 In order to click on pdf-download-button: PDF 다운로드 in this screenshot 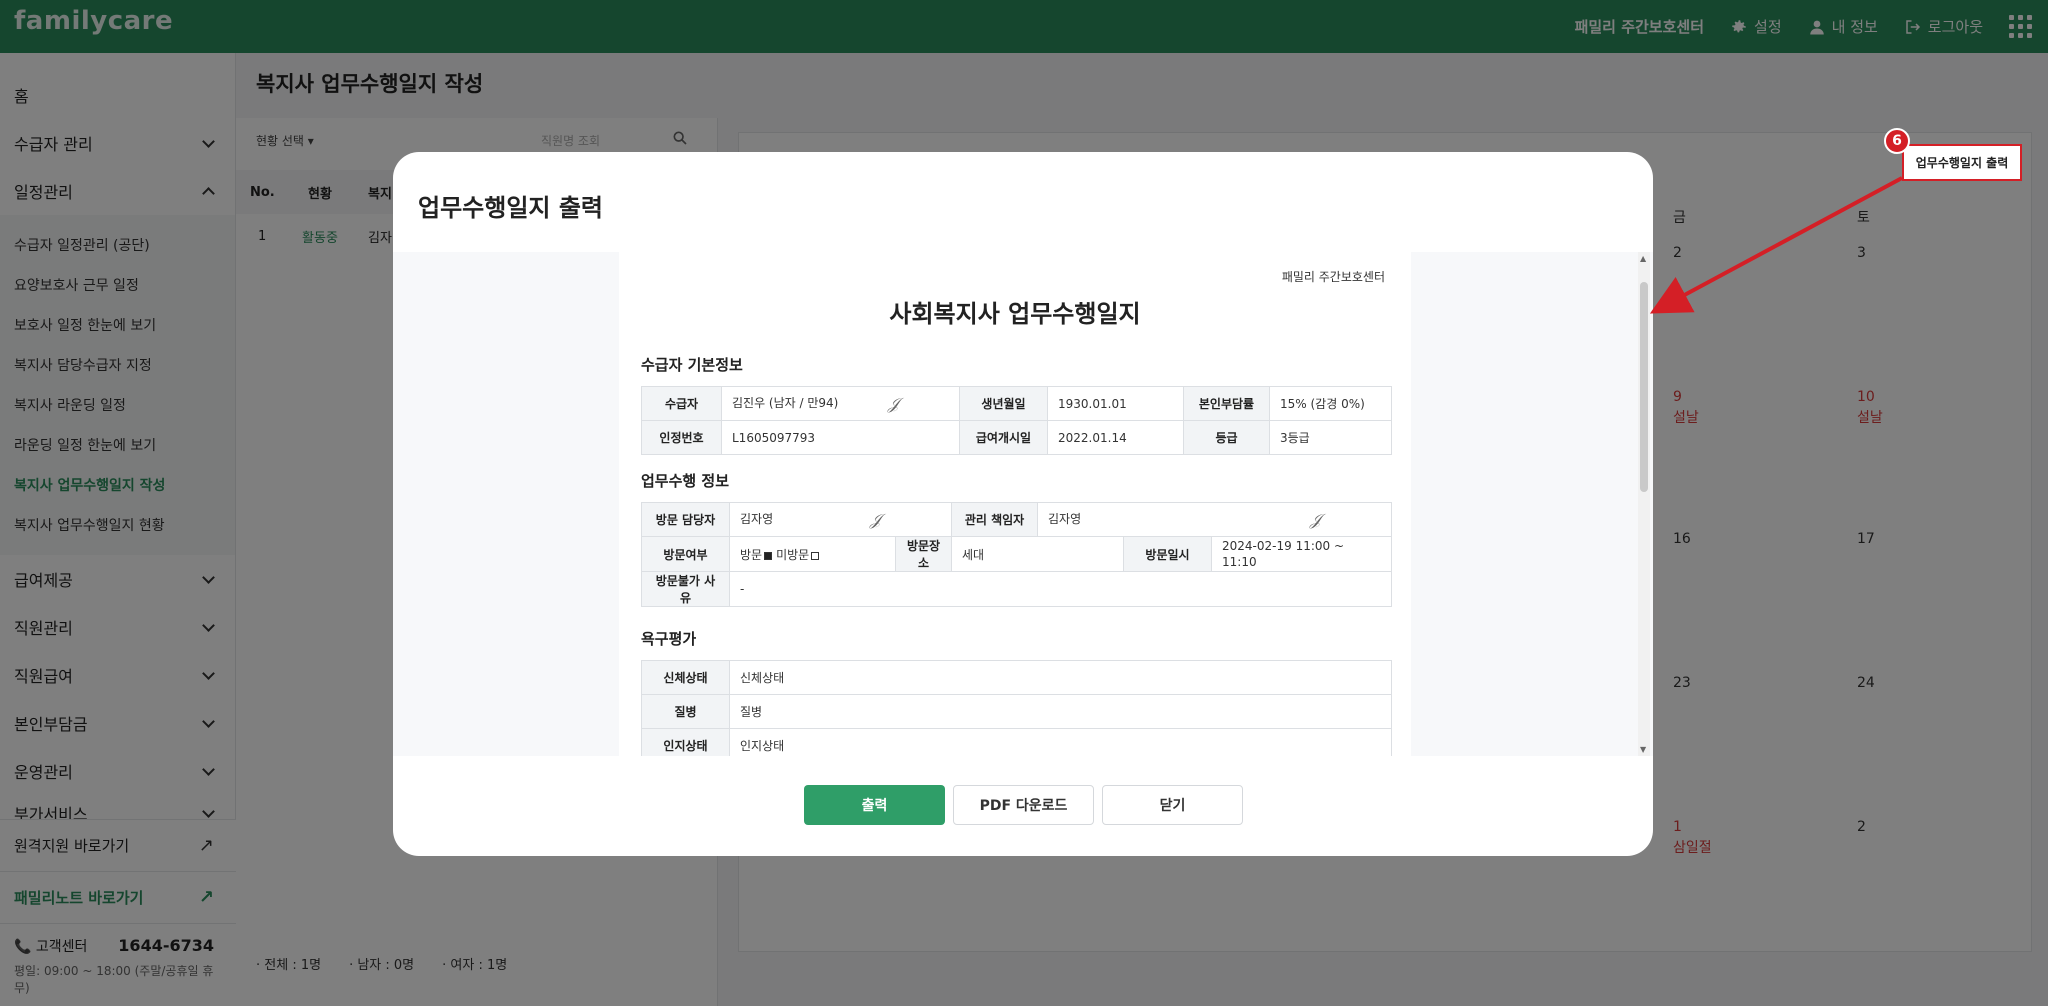, I will do `click(1023, 805)`.